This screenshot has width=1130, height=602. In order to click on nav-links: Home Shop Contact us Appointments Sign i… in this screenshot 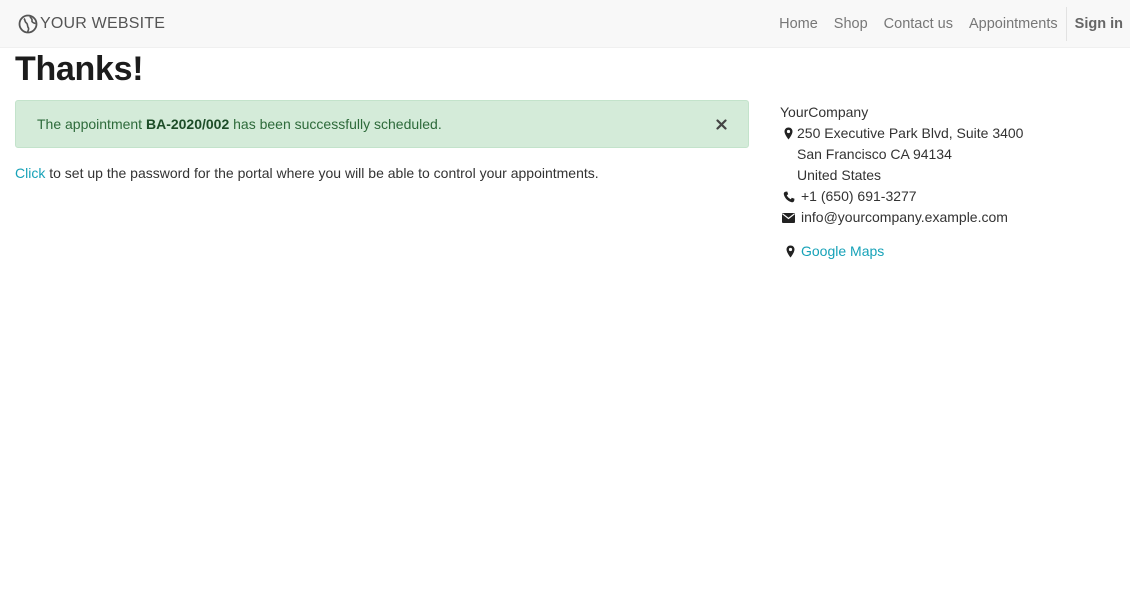, I will do `click(950, 24)`.